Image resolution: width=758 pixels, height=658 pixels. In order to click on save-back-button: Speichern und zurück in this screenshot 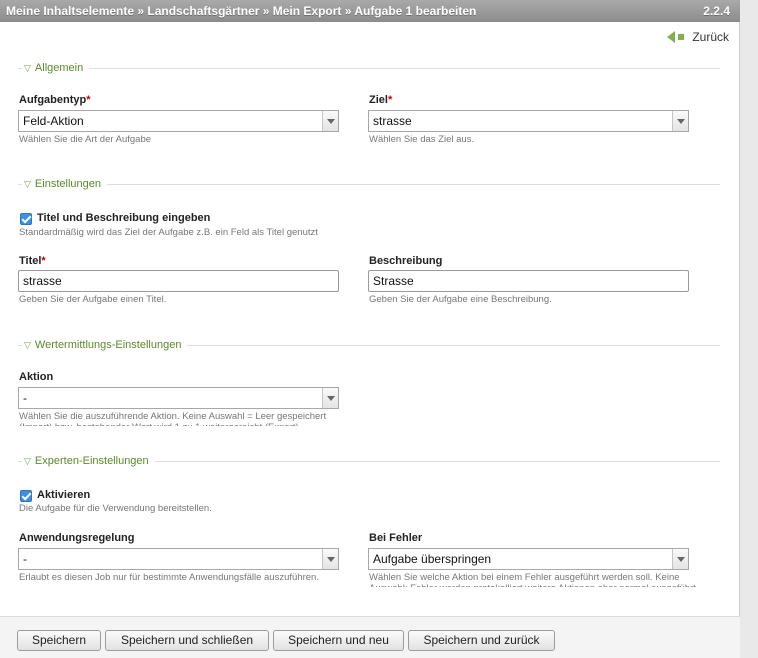, I will do `click(481, 640)`.